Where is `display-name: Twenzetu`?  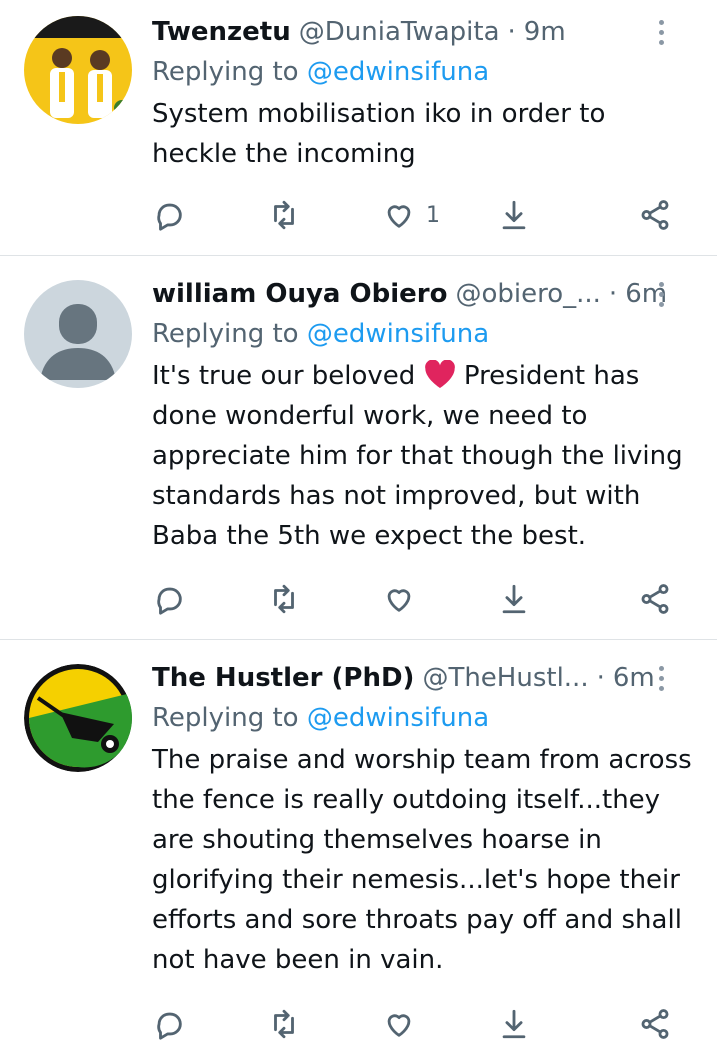
display-name: Twenzetu is located at coordinates (221, 32).